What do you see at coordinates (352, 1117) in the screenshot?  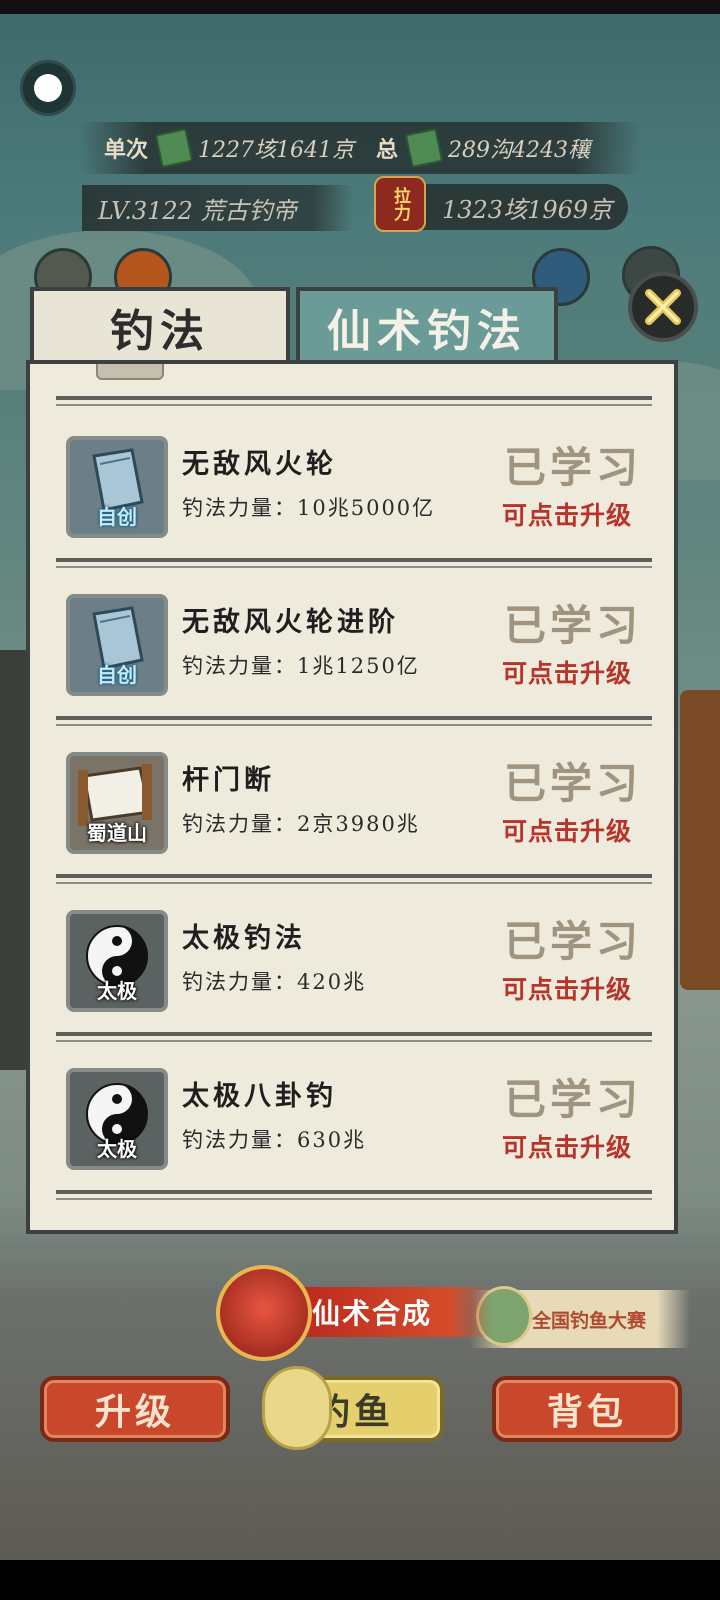 I see `skill-row: 太极 太极八卦钓 钓法力量：630兆 已学习 可点击升级` at bounding box center [352, 1117].